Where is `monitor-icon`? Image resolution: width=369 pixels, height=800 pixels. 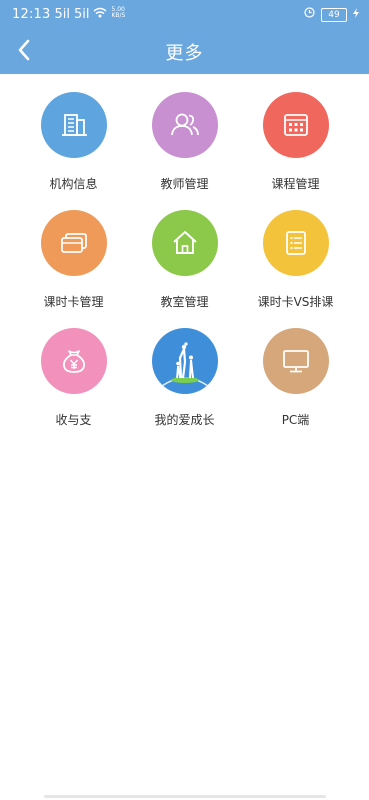
monitor-icon is located at coordinates (295, 361).